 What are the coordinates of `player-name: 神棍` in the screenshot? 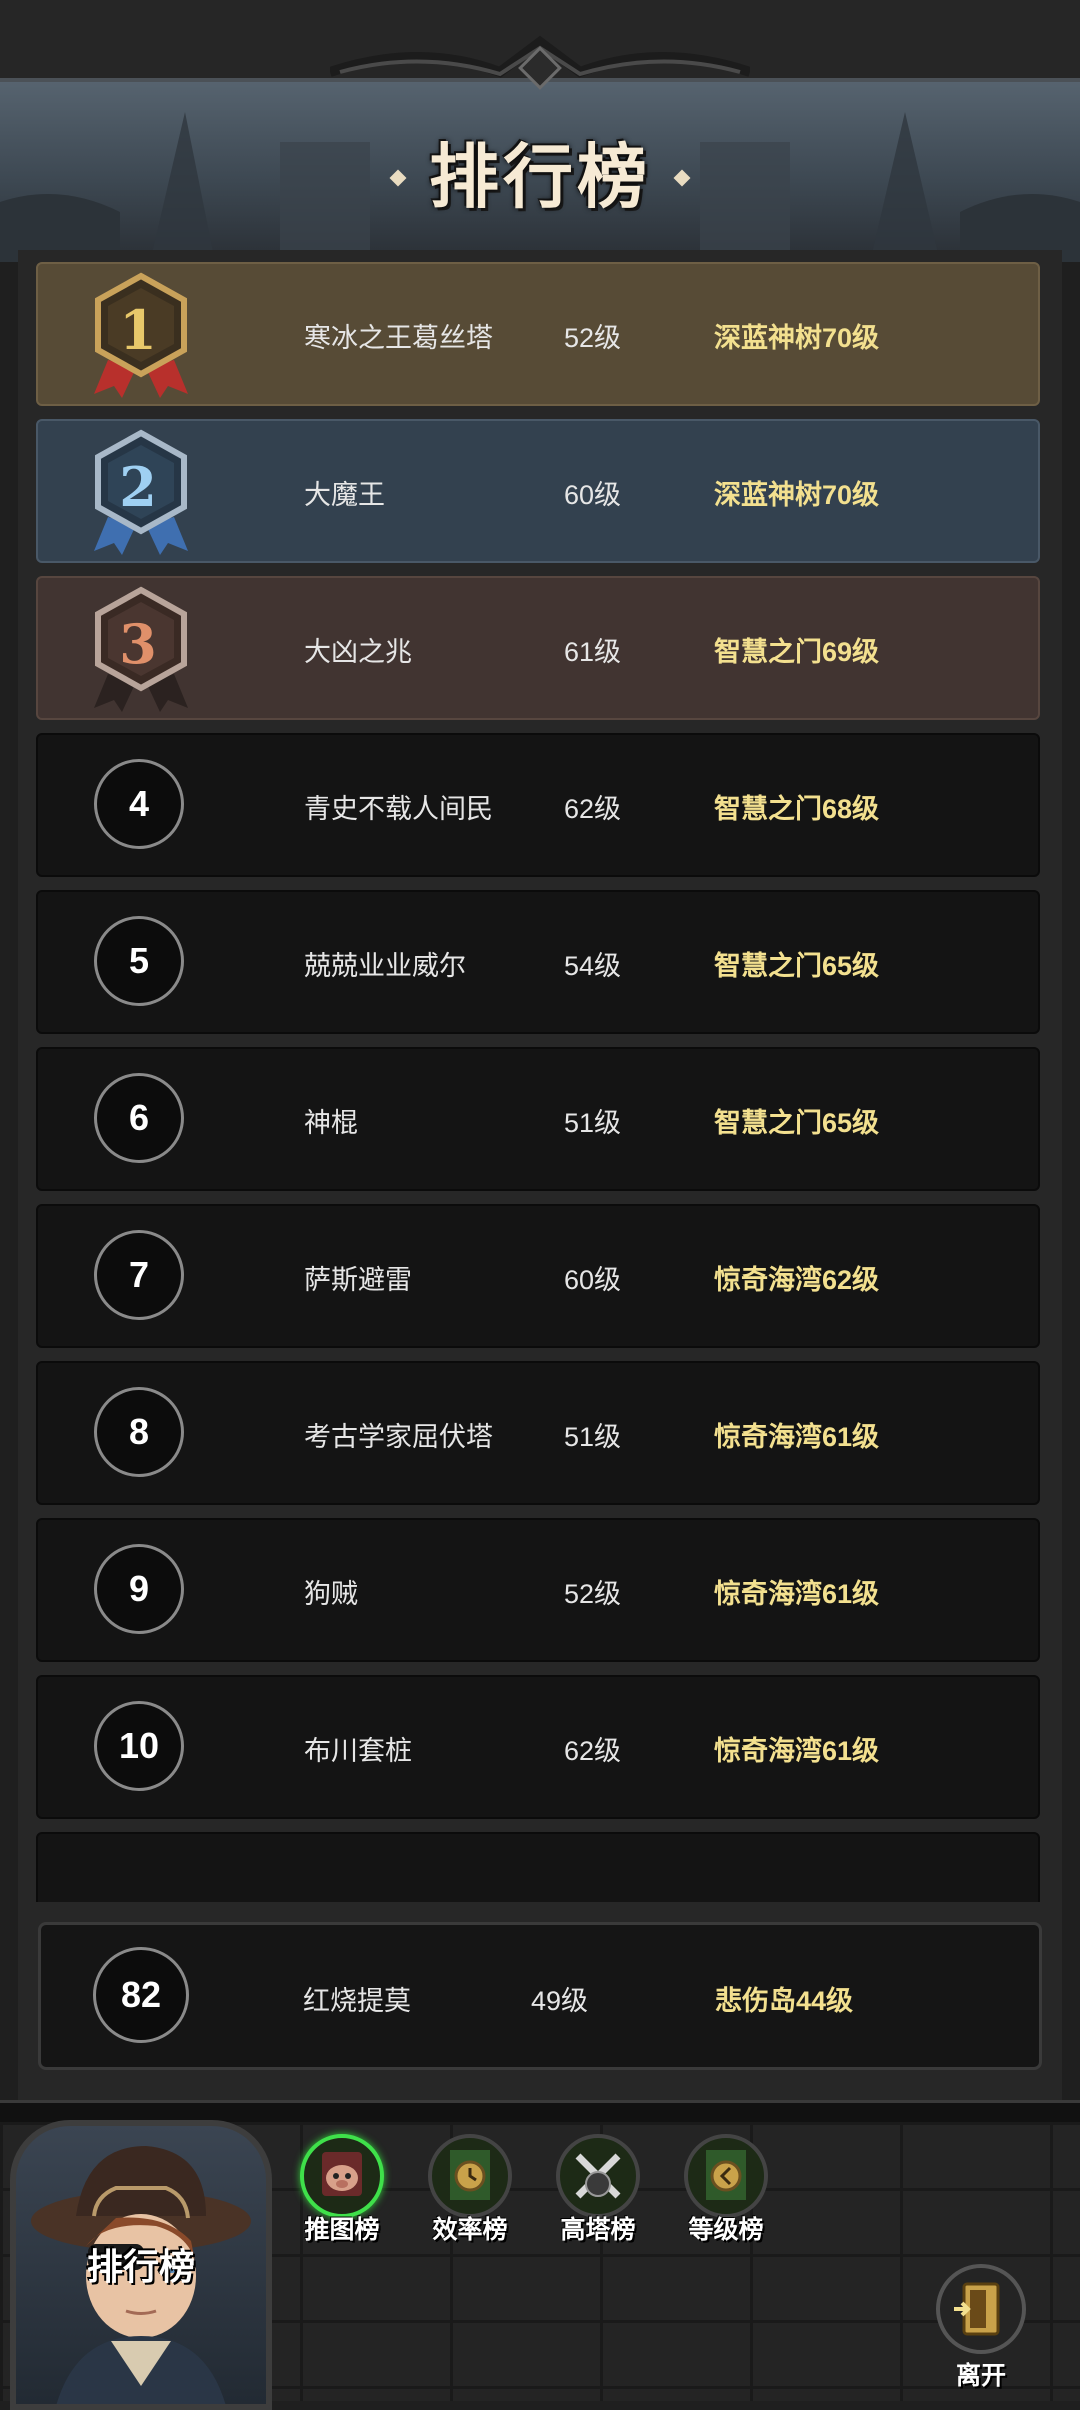 It's located at (331, 1123).